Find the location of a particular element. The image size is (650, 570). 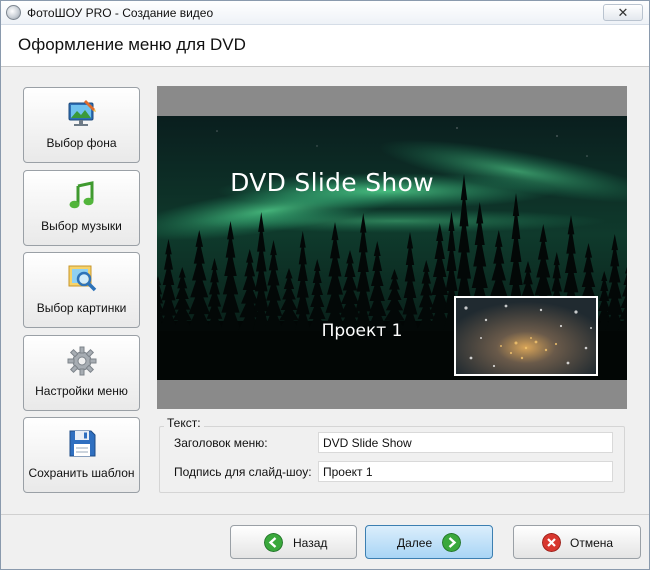

slideshow-thumbnail is located at coordinates (526, 336).